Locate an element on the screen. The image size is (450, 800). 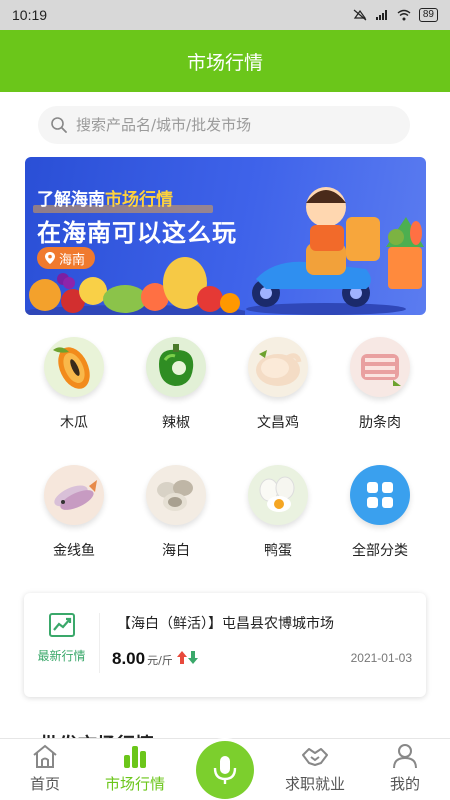
status-bar: 10:19 89 is located at coordinates (225, 15).